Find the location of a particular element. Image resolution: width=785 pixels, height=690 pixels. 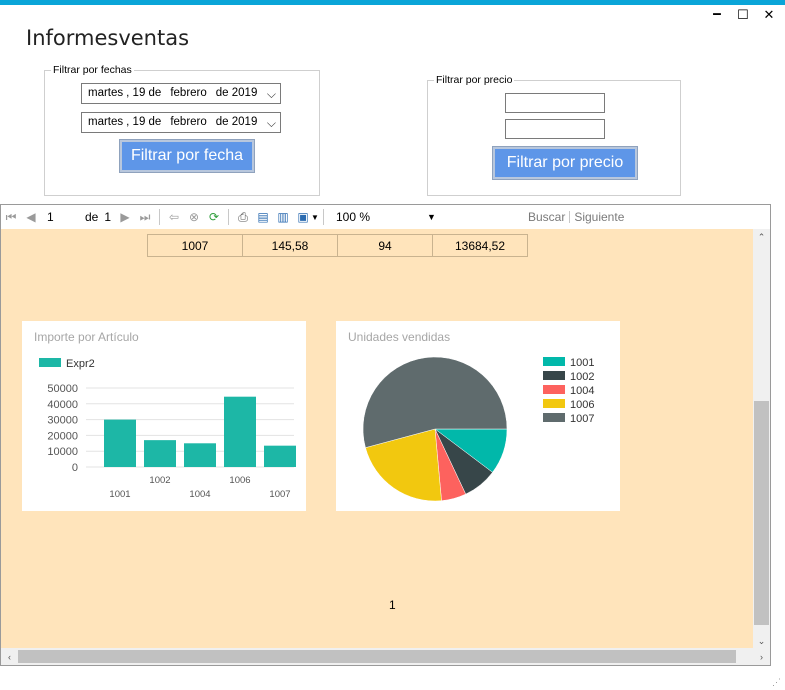

zoom-select: 100 % ▼ is located at coordinates (388, 217).